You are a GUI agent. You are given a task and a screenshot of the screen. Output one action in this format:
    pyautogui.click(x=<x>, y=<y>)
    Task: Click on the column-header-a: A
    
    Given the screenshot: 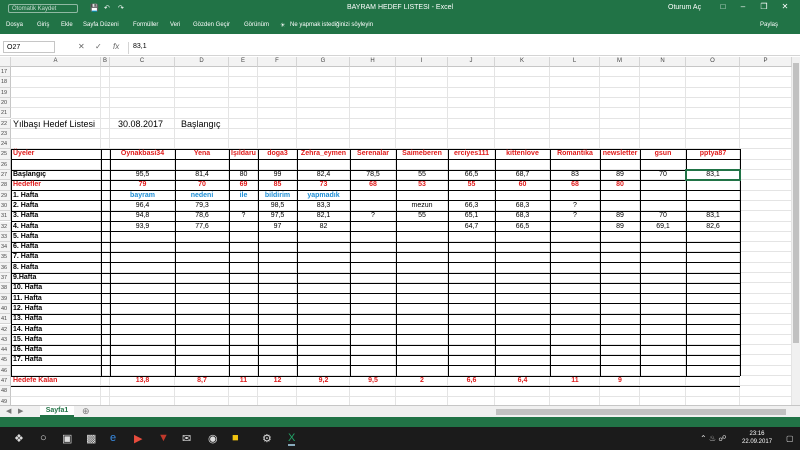 What is the action you would take?
    pyautogui.click(x=56, y=62)
    